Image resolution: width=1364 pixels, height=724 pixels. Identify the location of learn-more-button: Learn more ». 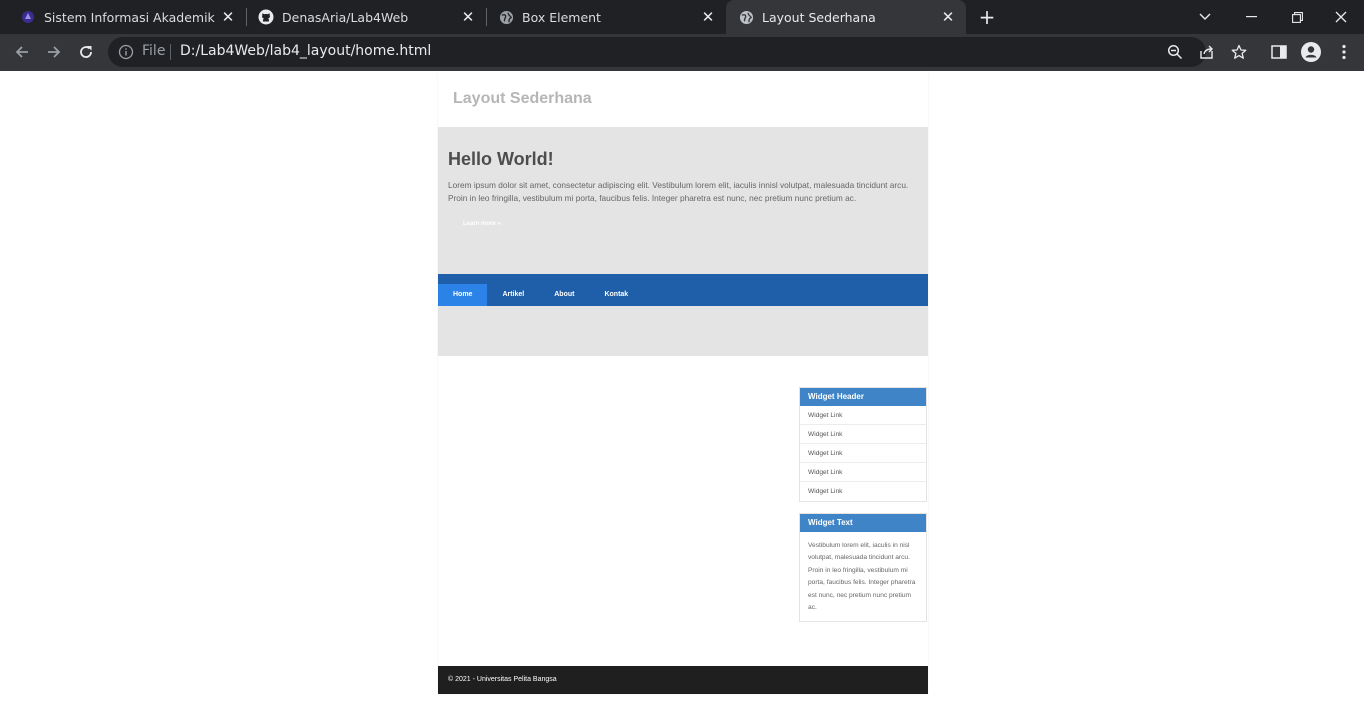
(482, 224).